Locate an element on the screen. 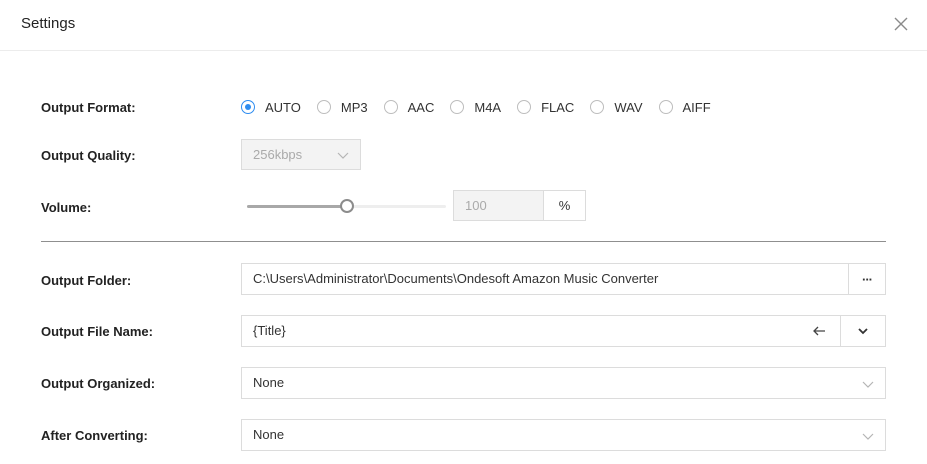 The height and width of the screenshot is (464, 927). dialog-header: Settings is located at coordinates (463, 25).